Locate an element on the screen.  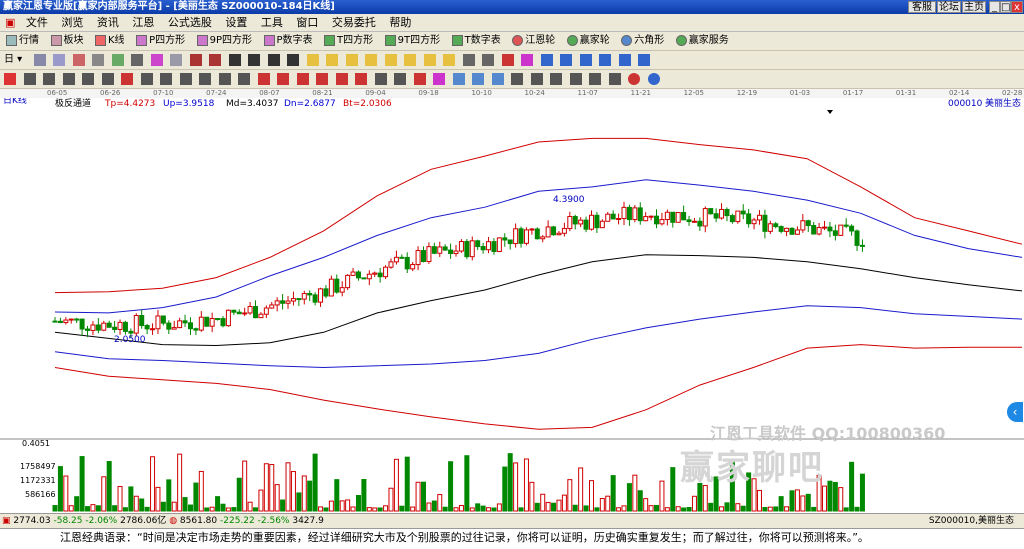
maximize-button: □ is located at coordinates (1005, 7).